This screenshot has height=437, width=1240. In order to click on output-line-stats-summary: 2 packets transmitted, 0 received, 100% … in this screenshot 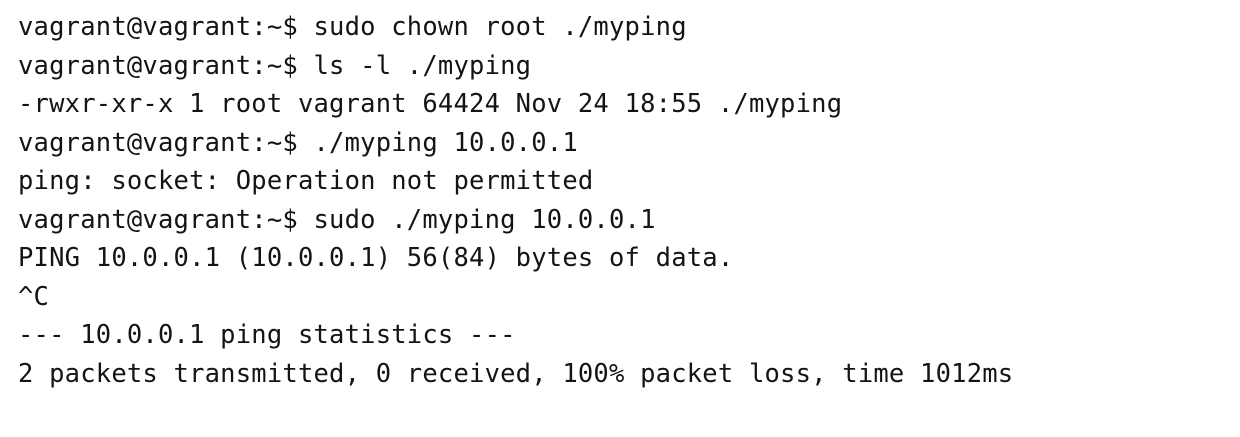, I will do `click(516, 373)`.